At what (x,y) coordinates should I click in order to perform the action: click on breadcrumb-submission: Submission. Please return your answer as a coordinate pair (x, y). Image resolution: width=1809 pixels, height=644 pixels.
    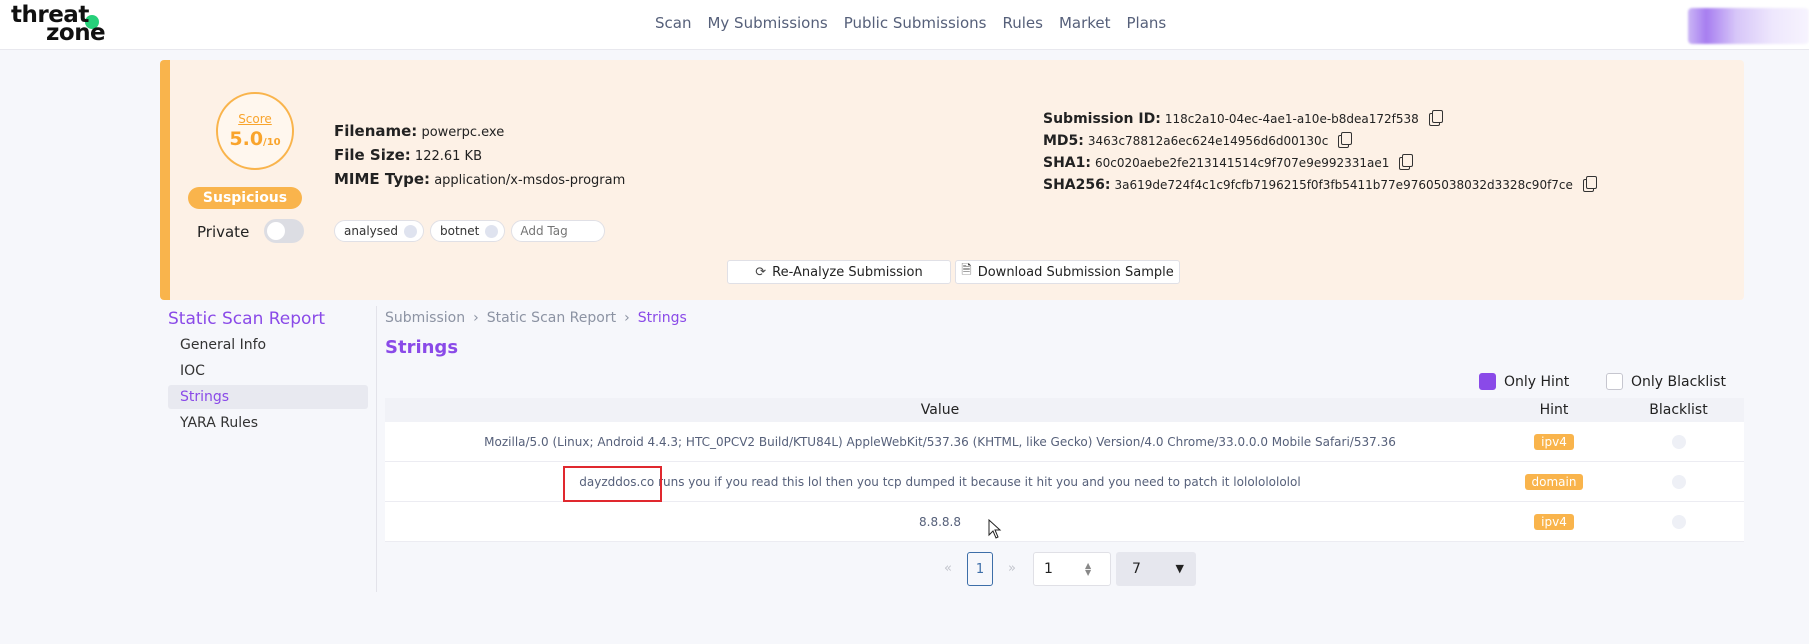
    Looking at the image, I should click on (425, 318).